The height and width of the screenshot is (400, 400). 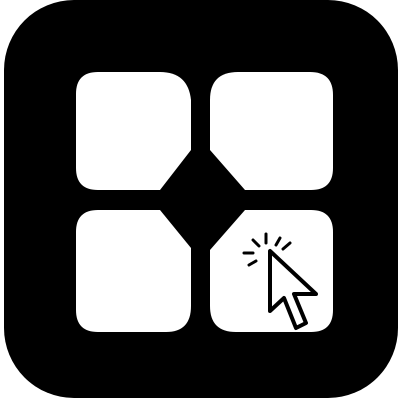 I want to click on tile-bottom-left, so click(x=133, y=271).